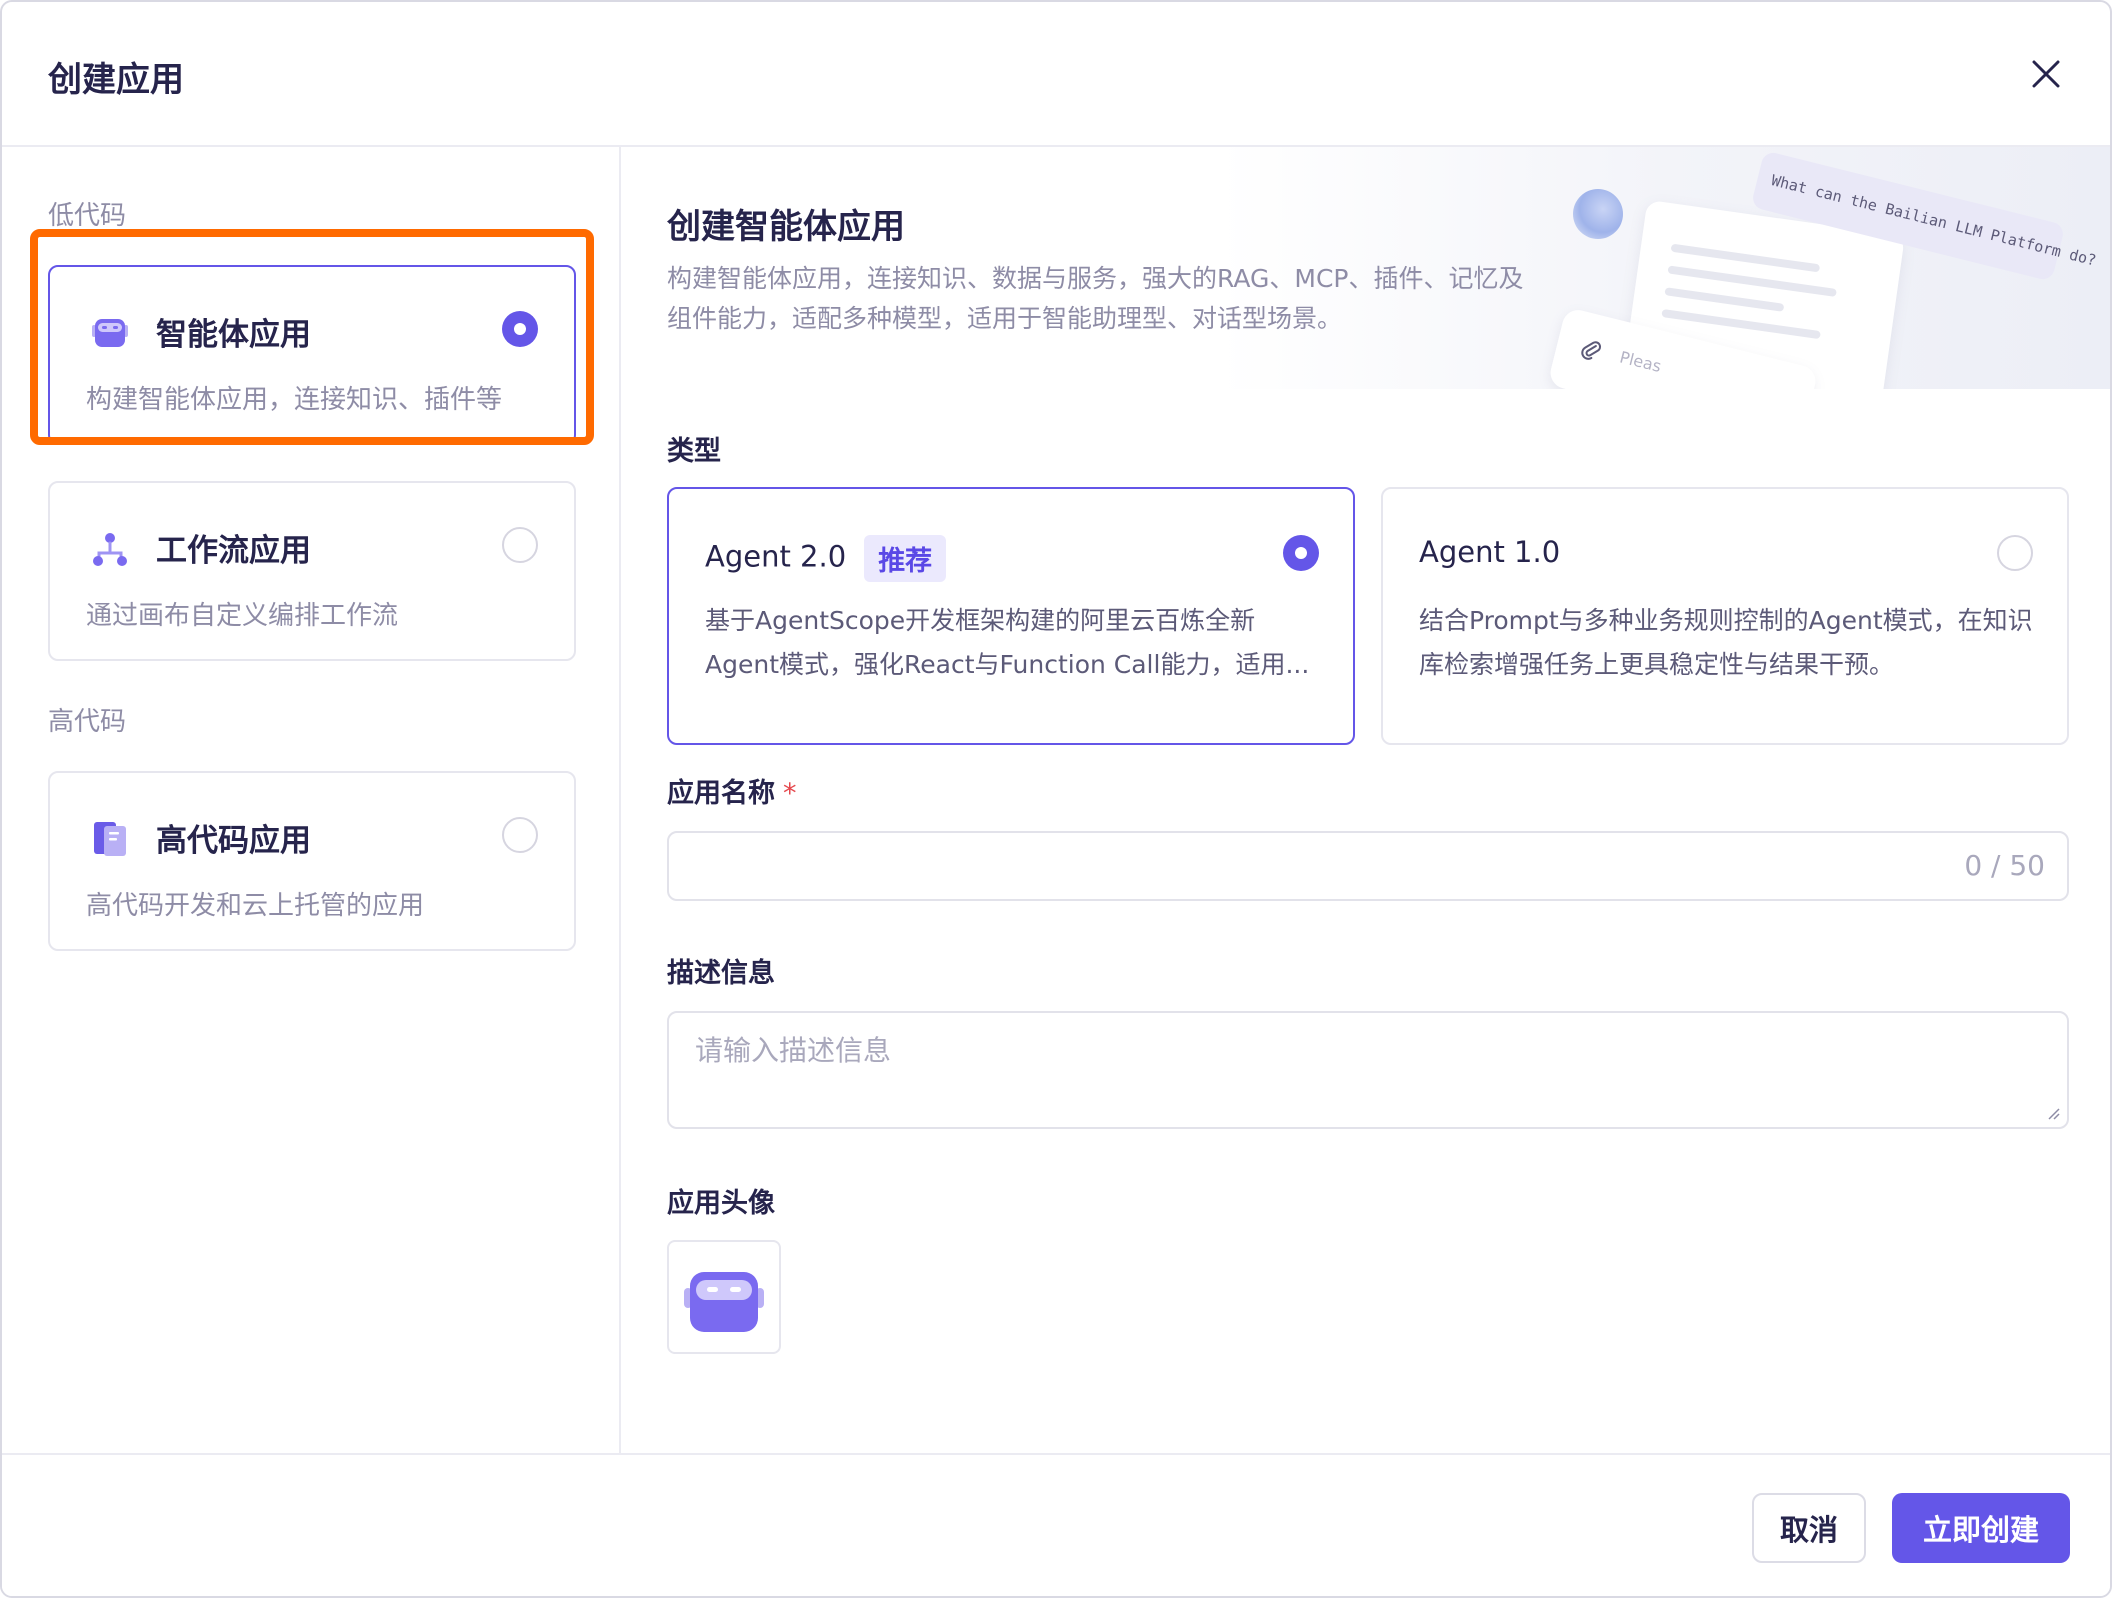 This screenshot has height=1598, width=2112. I want to click on avatar-picker, so click(724, 1297).